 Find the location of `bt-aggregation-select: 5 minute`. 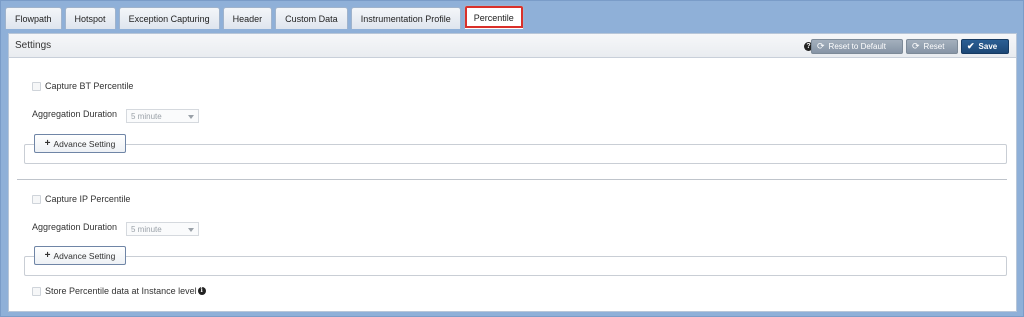

bt-aggregation-select: 5 minute is located at coordinates (162, 116).